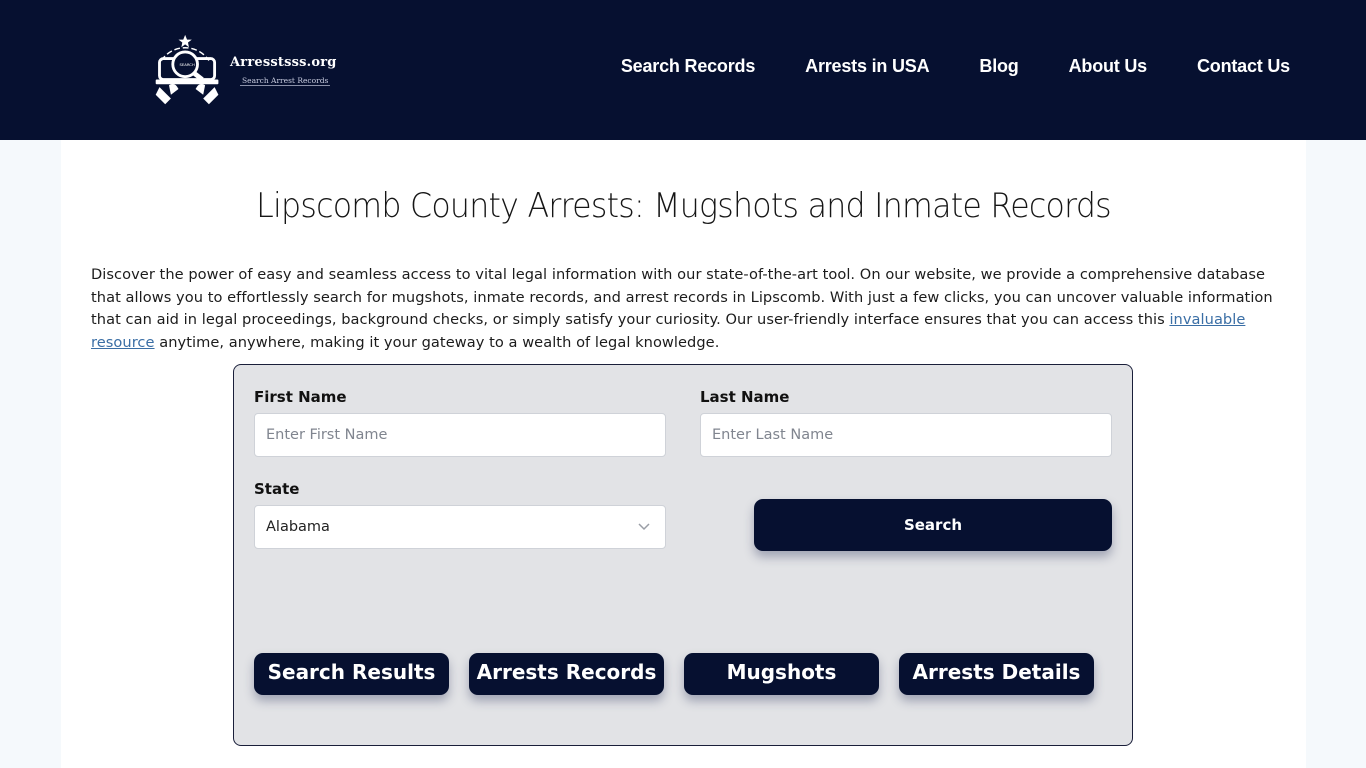 The width and height of the screenshot is (1366, 768). What do you see at coordinates (298, 527) in the screenshot?
I see `state-selected-value: Alabama` at bounding box center [298, 527].